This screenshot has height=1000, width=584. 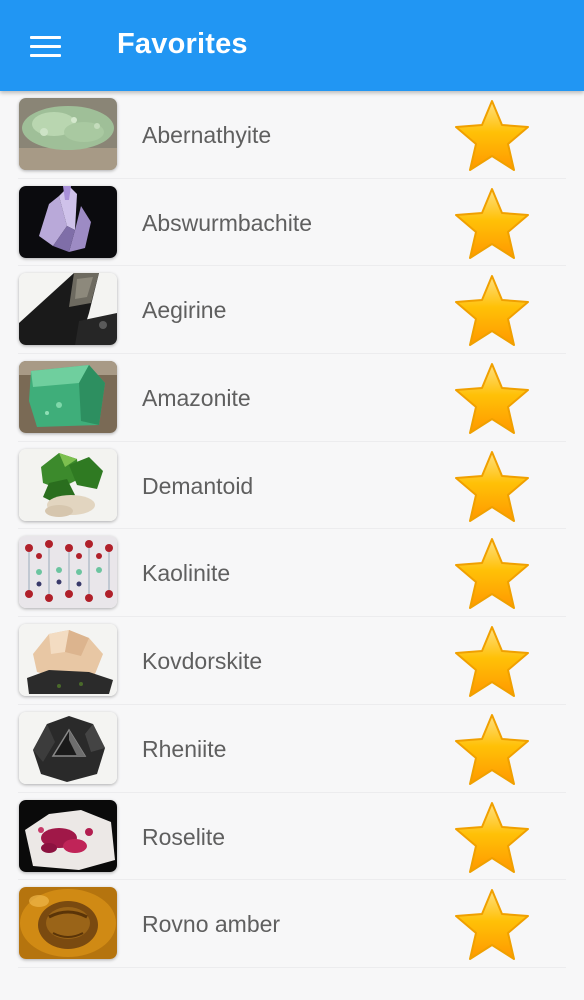 What do you see at coordinates (292, 310) in the screenshot?
I see `list-item: Aegirine` at bounding box center [292, 310].